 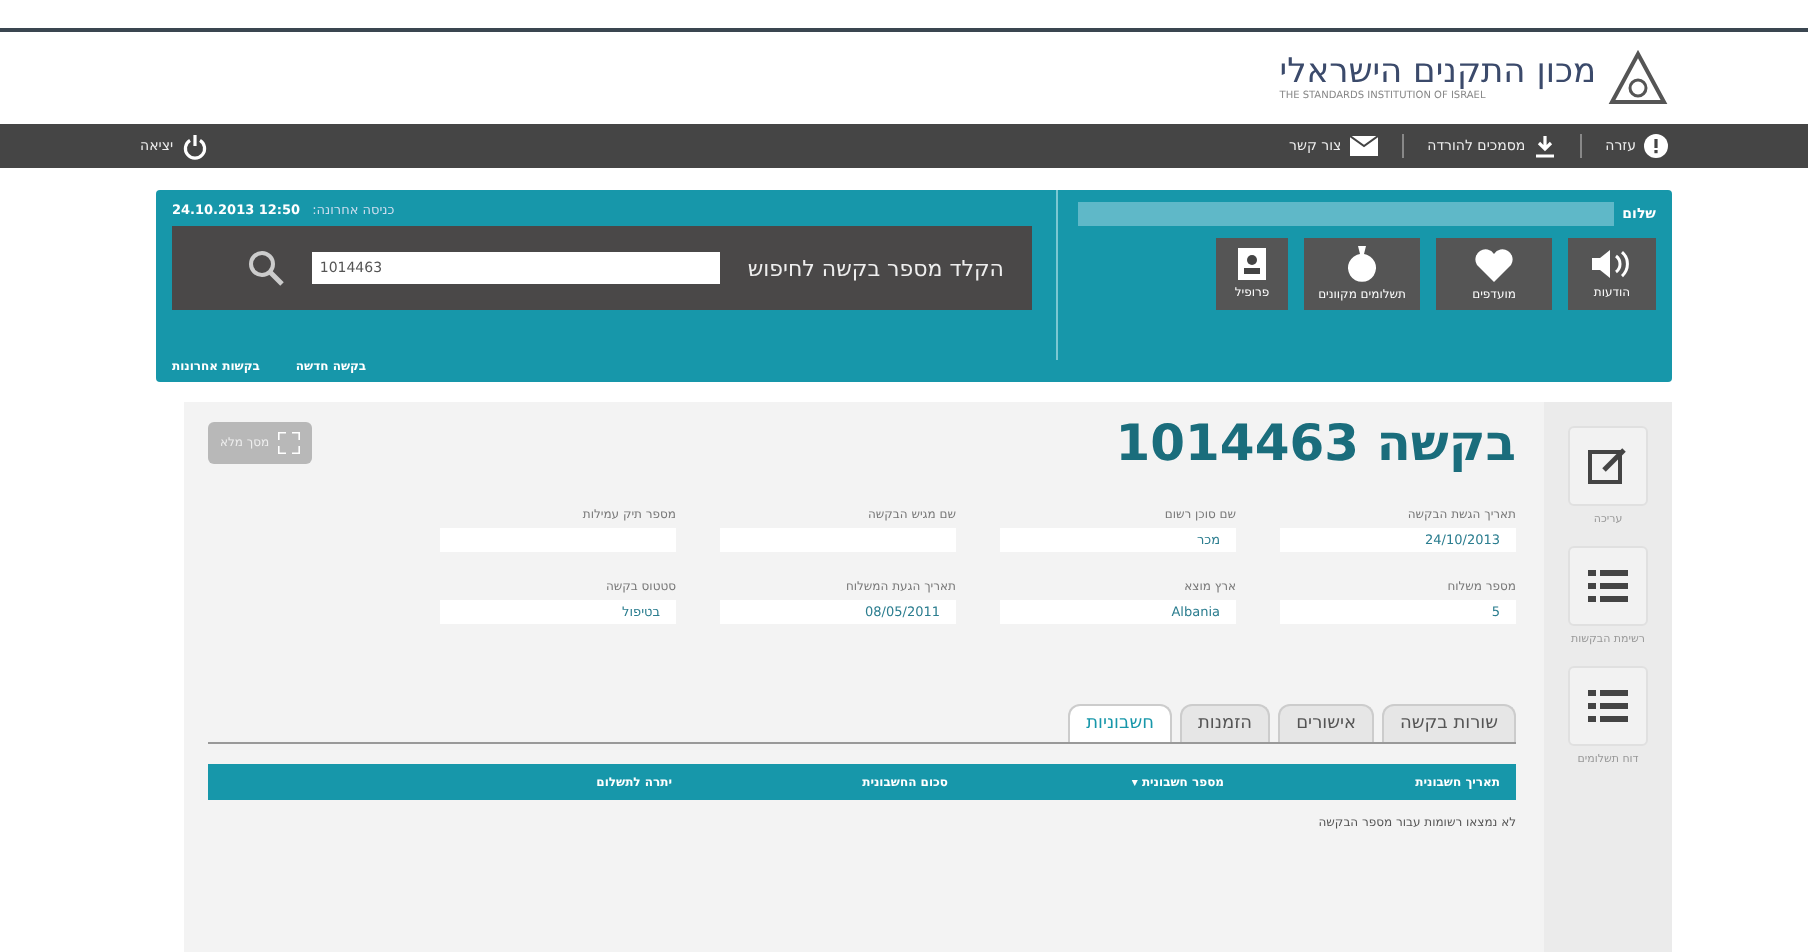 What do you see at coordinates (1449, 723) in the screenshot?
I see `tab: שורות בקשה` at bounding box center [1449, 723].